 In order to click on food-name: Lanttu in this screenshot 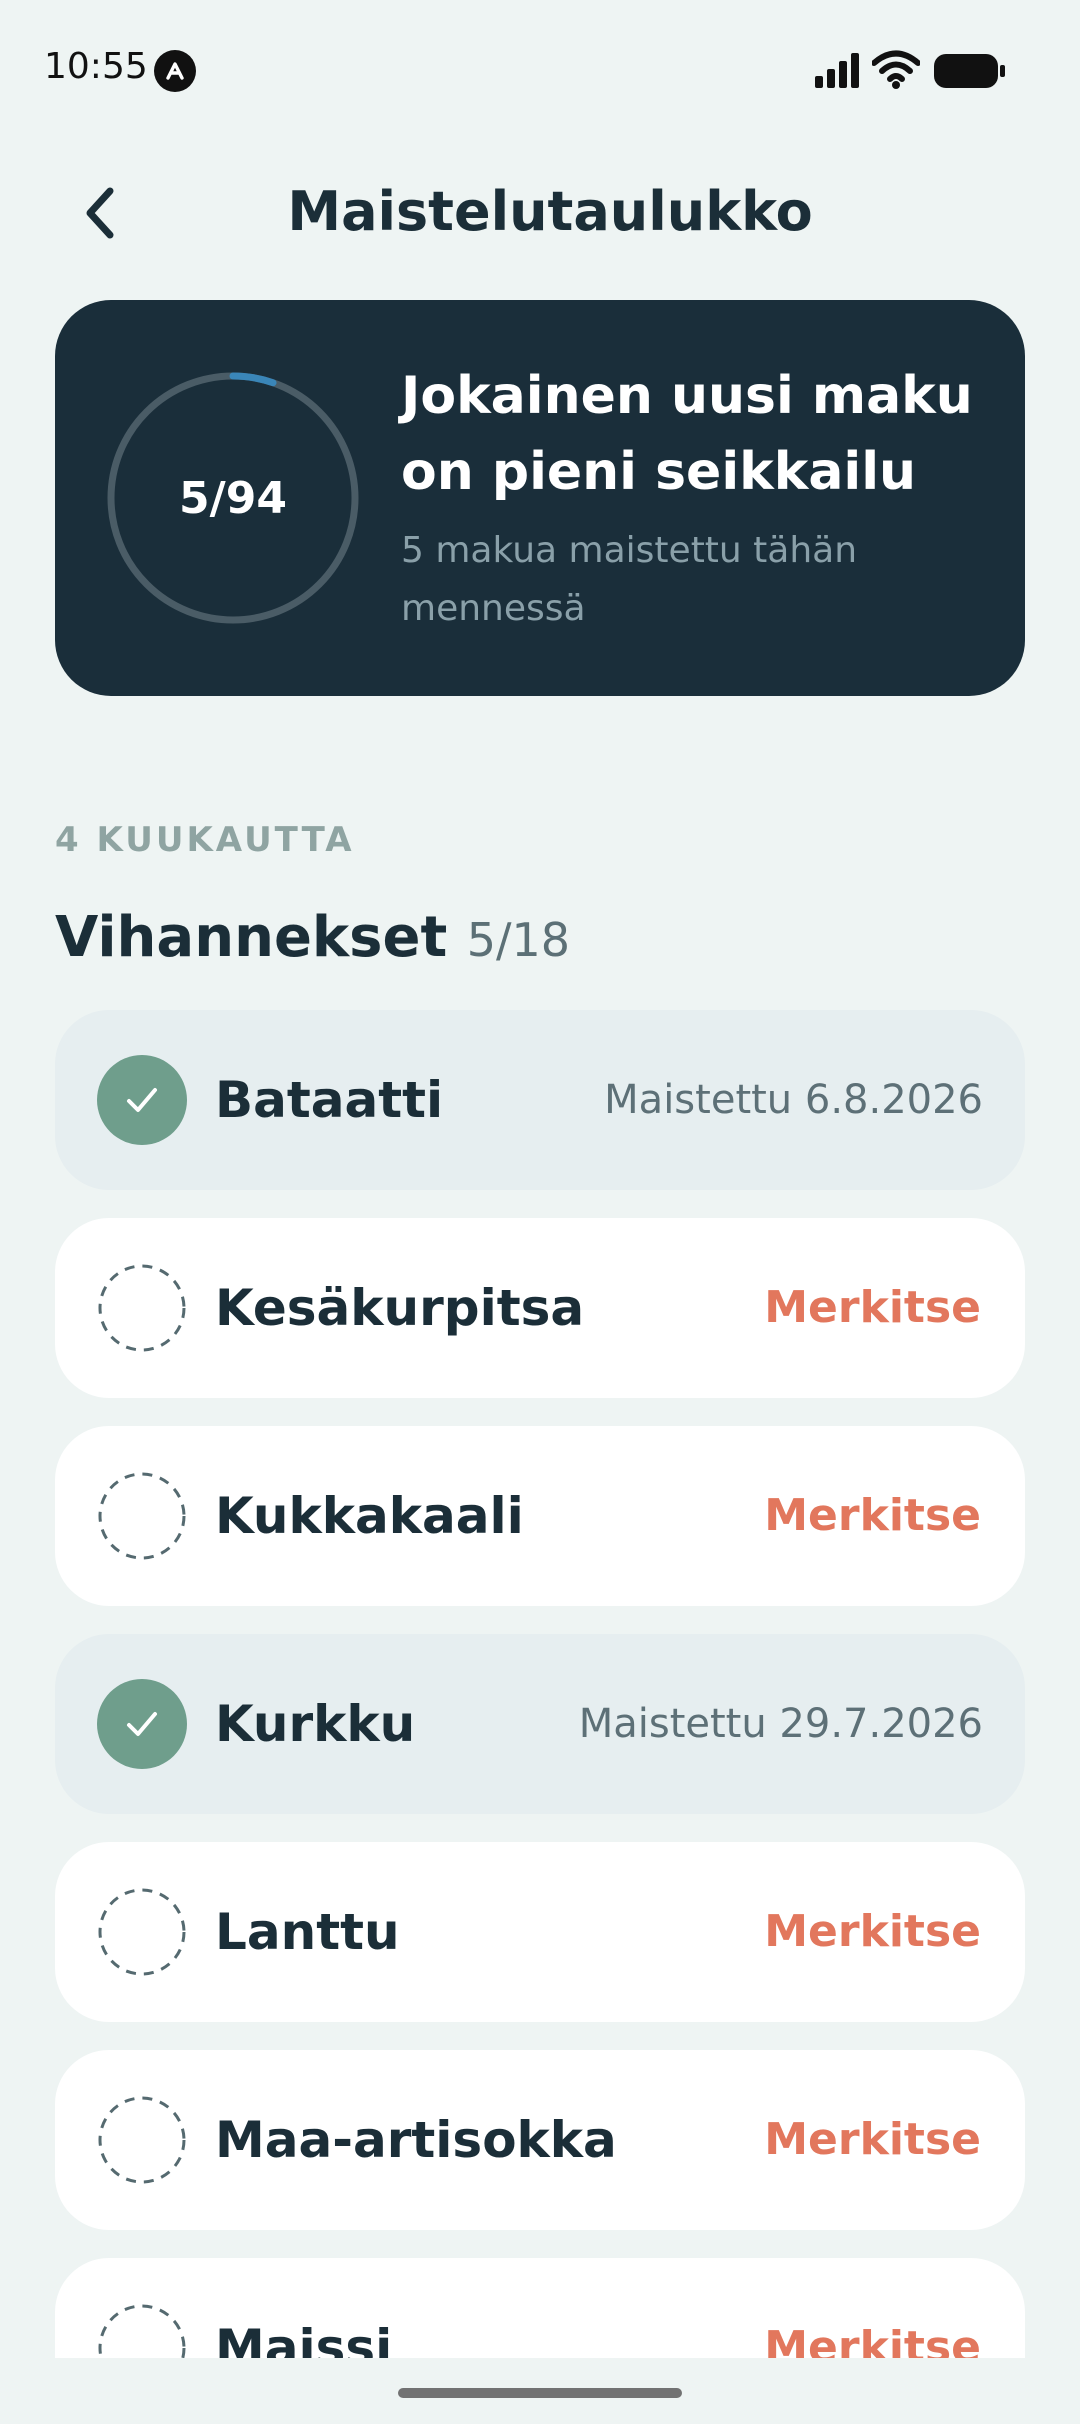, I will do `click(307, 1932)`.